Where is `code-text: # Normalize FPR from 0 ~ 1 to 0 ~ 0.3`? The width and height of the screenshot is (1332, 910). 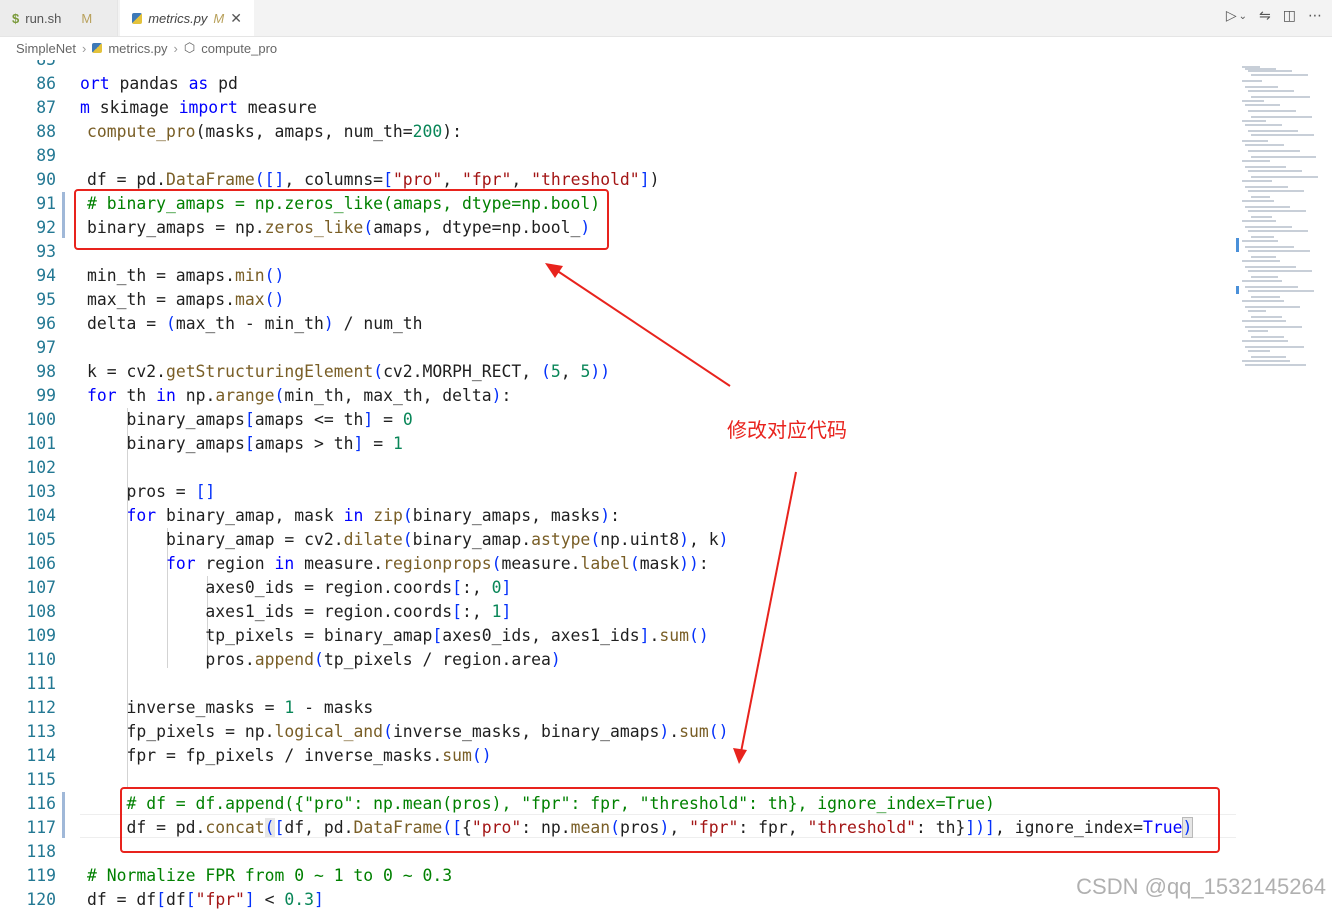
code-text: # Normalize FPR from 0 ~ 1 to 0 ~ 0.3 is located at coordinates (270, 875).